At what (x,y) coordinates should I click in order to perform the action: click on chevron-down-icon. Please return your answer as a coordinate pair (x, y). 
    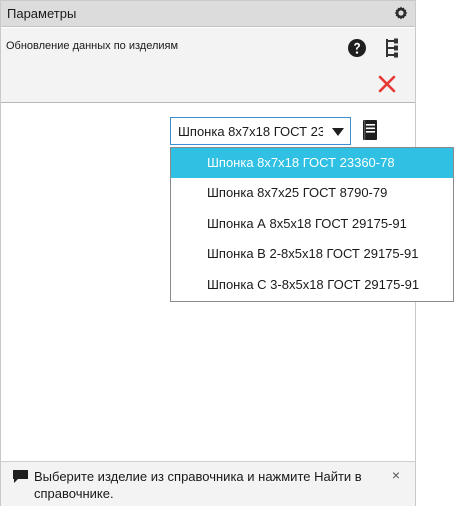
    Looking at the image, I should click on (338, 132).